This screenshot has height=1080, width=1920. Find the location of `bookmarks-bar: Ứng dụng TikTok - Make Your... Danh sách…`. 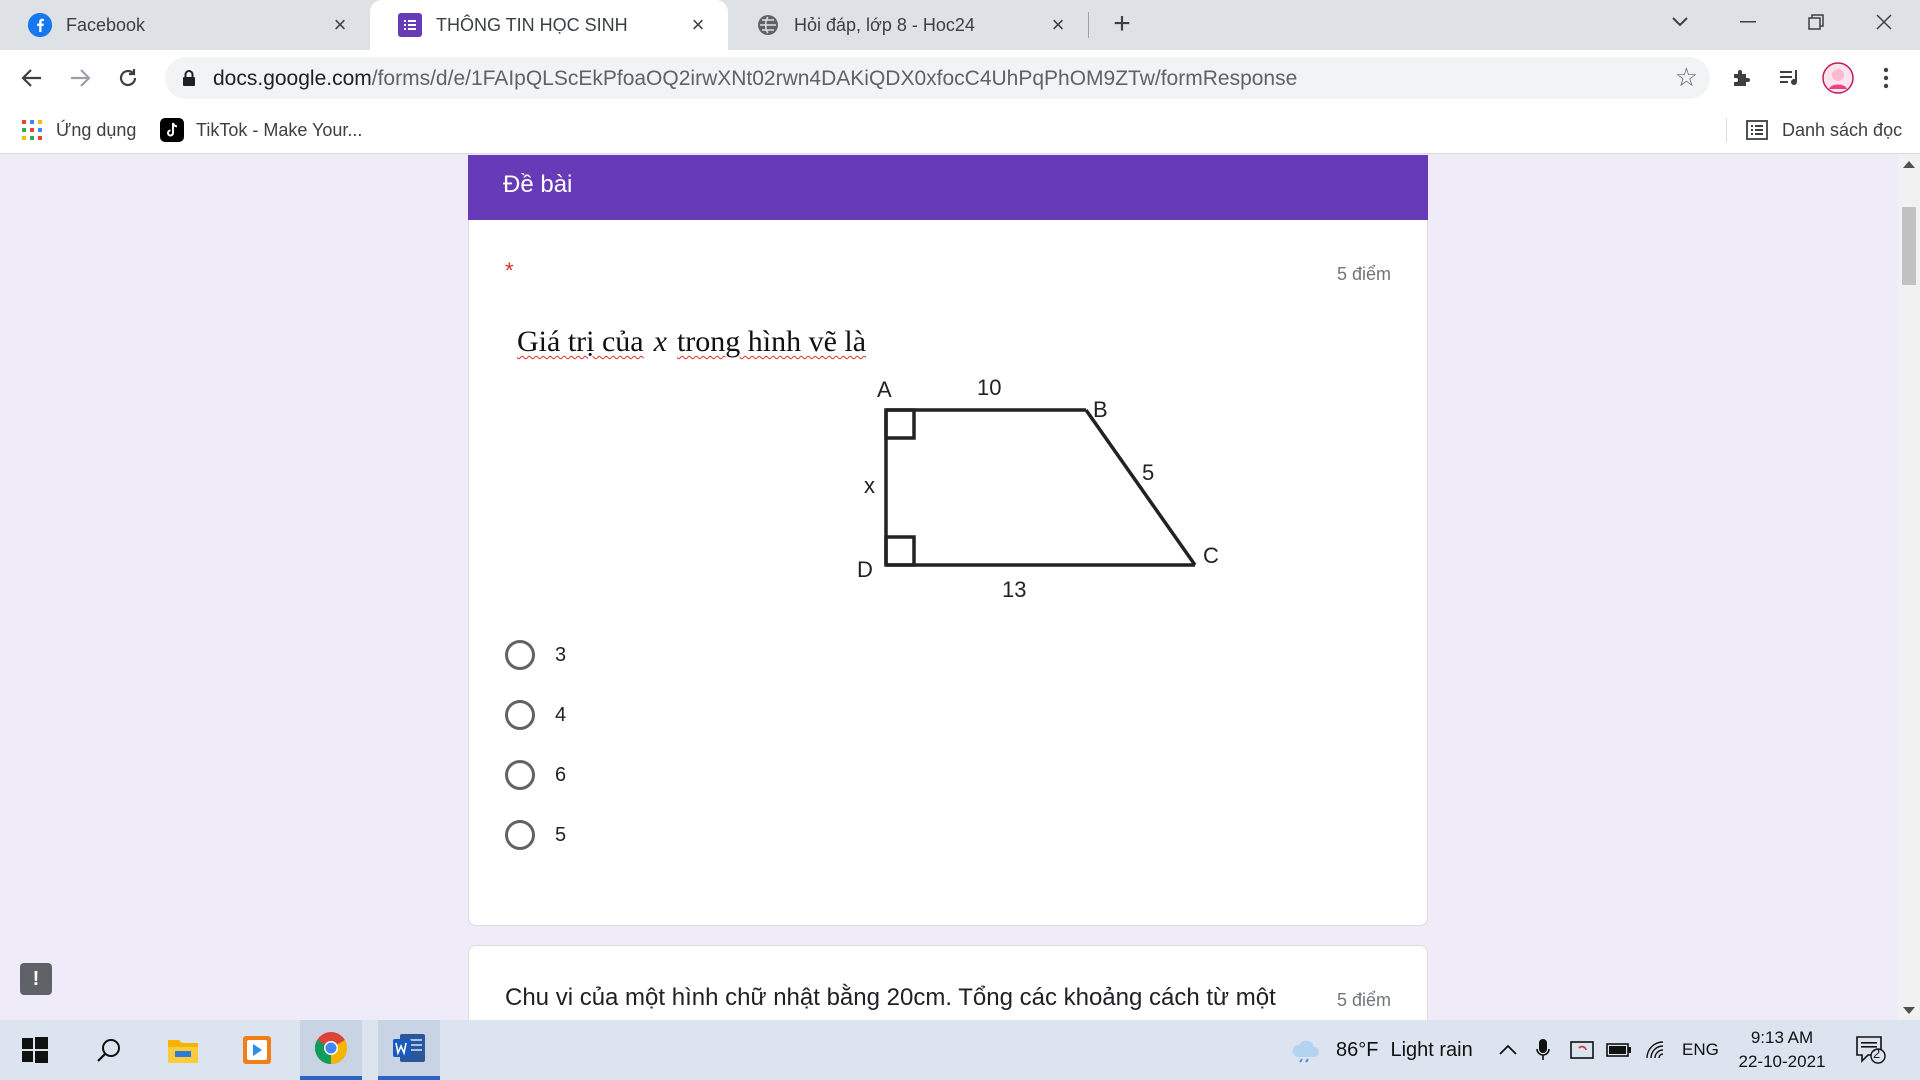

bookmarks-bar: Ứng dụng TikTok - Make Your... Danh sách… is located at coordinates (960, 130).